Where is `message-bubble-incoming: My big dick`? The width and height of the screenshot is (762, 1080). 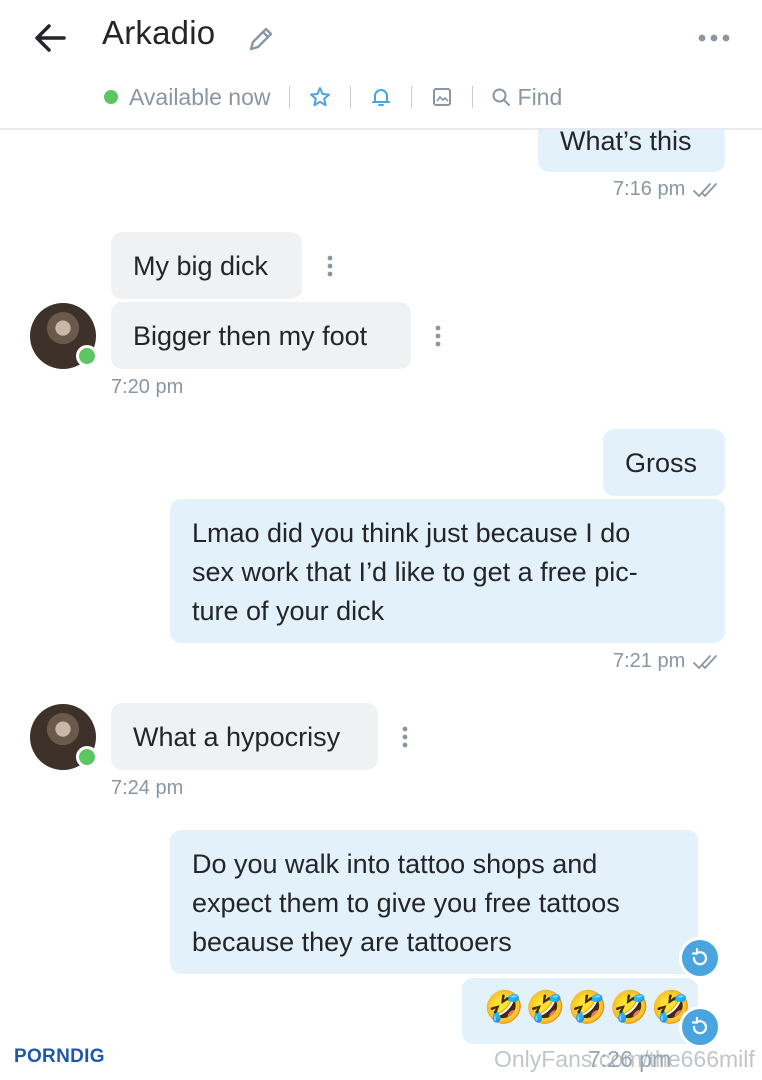
message-bubble-incoming: My big dick is located at coordinates (206, 265).